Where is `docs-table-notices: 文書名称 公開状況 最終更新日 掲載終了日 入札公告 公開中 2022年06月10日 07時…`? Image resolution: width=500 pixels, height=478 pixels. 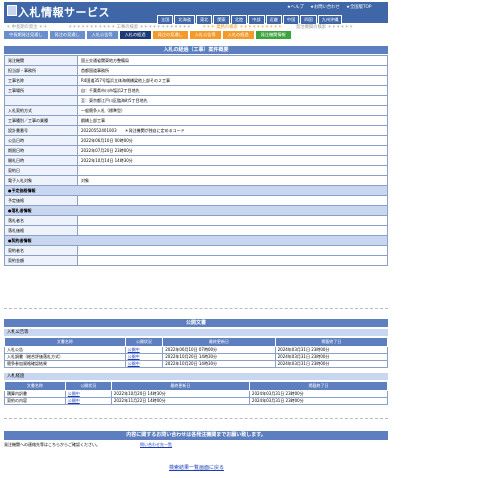 docs-table-notices: 文書名称 公開状況 最終更新日 掲載終了日 入札公告 公開中 2022年06月10日 07時… is located at coordinates (196, 352).